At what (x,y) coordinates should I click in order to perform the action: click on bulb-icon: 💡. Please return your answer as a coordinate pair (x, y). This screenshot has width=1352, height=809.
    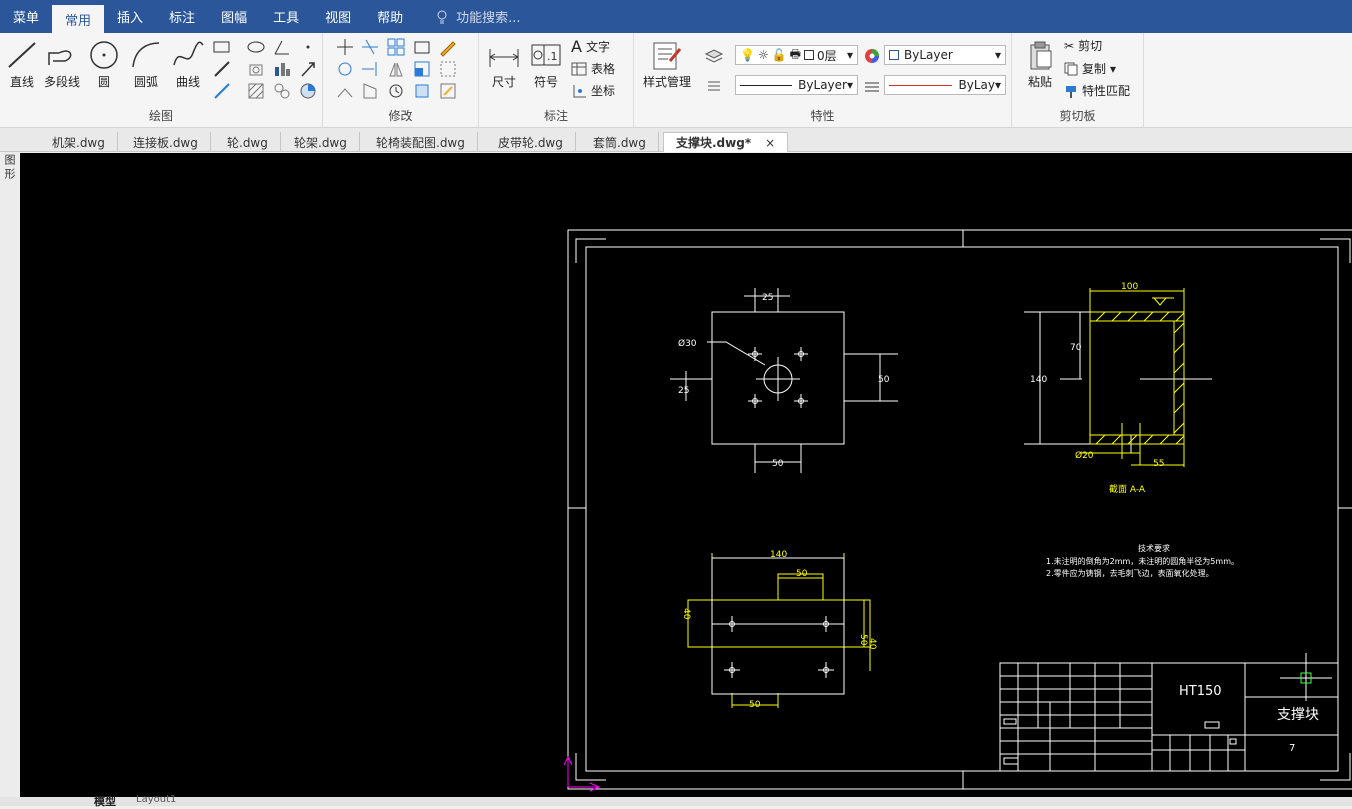
    Looking at the image, I should click on (747, 55).